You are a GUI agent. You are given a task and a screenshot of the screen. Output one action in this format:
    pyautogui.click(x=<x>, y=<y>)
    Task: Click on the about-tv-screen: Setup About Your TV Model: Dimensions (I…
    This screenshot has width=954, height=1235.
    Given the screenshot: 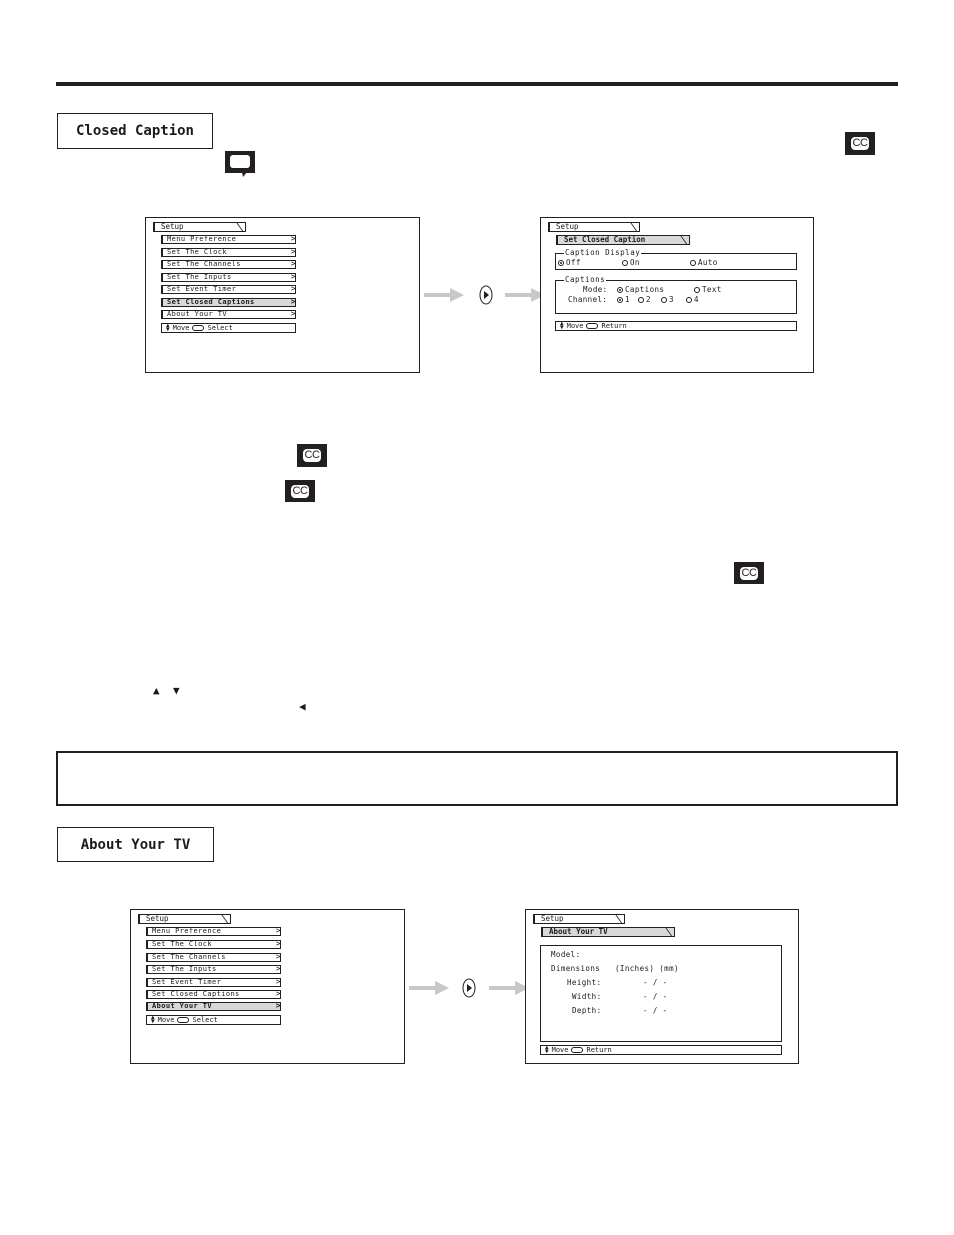 What is the action you would take?
    pyautogui.click(x=662, y=986)
    